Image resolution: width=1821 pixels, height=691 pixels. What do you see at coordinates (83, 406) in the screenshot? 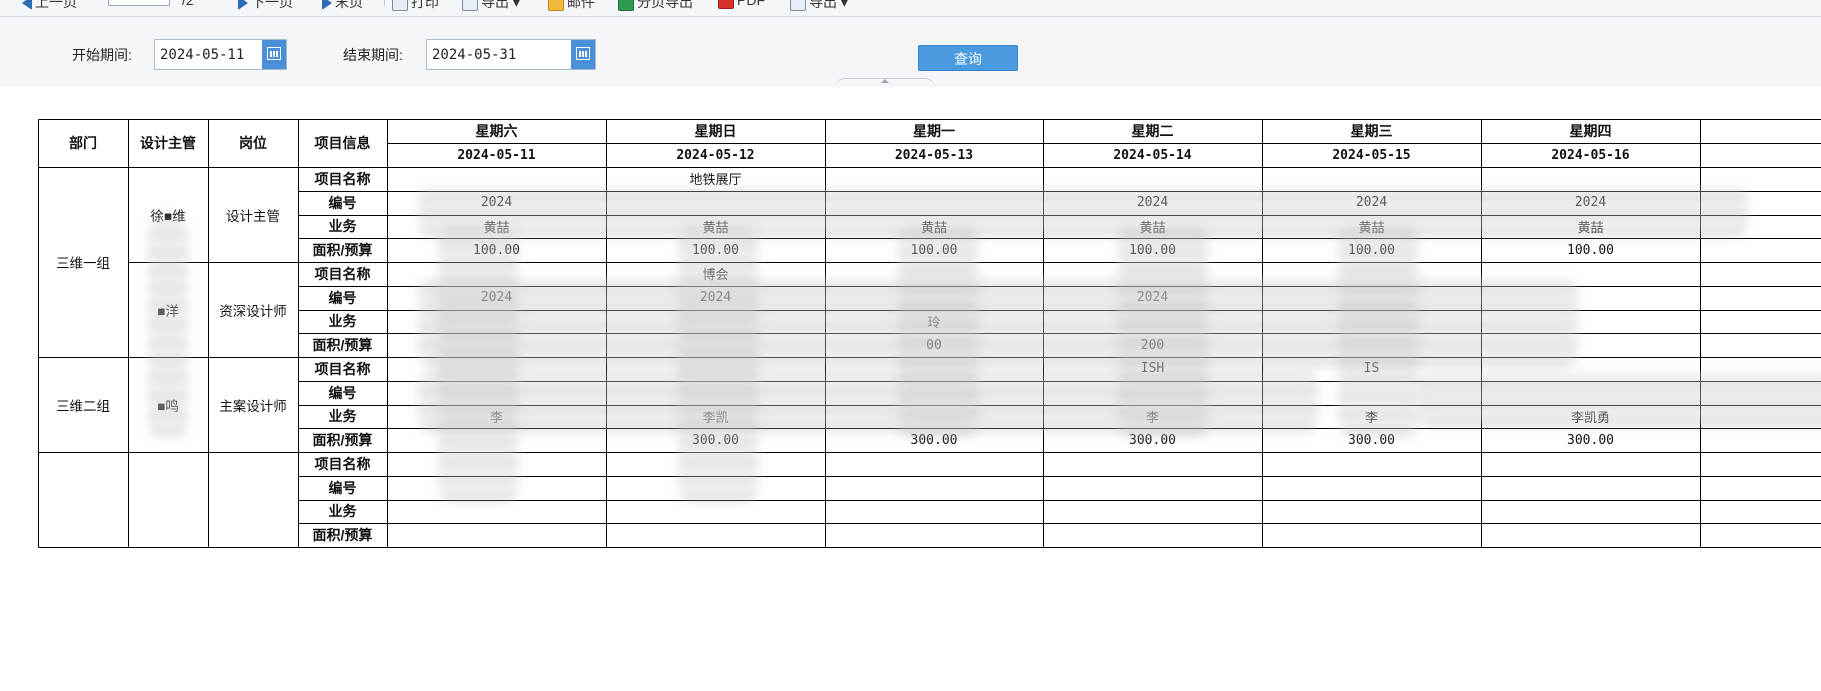
I see `dept-cell: 三维二组` at bounding box center [83, 406].